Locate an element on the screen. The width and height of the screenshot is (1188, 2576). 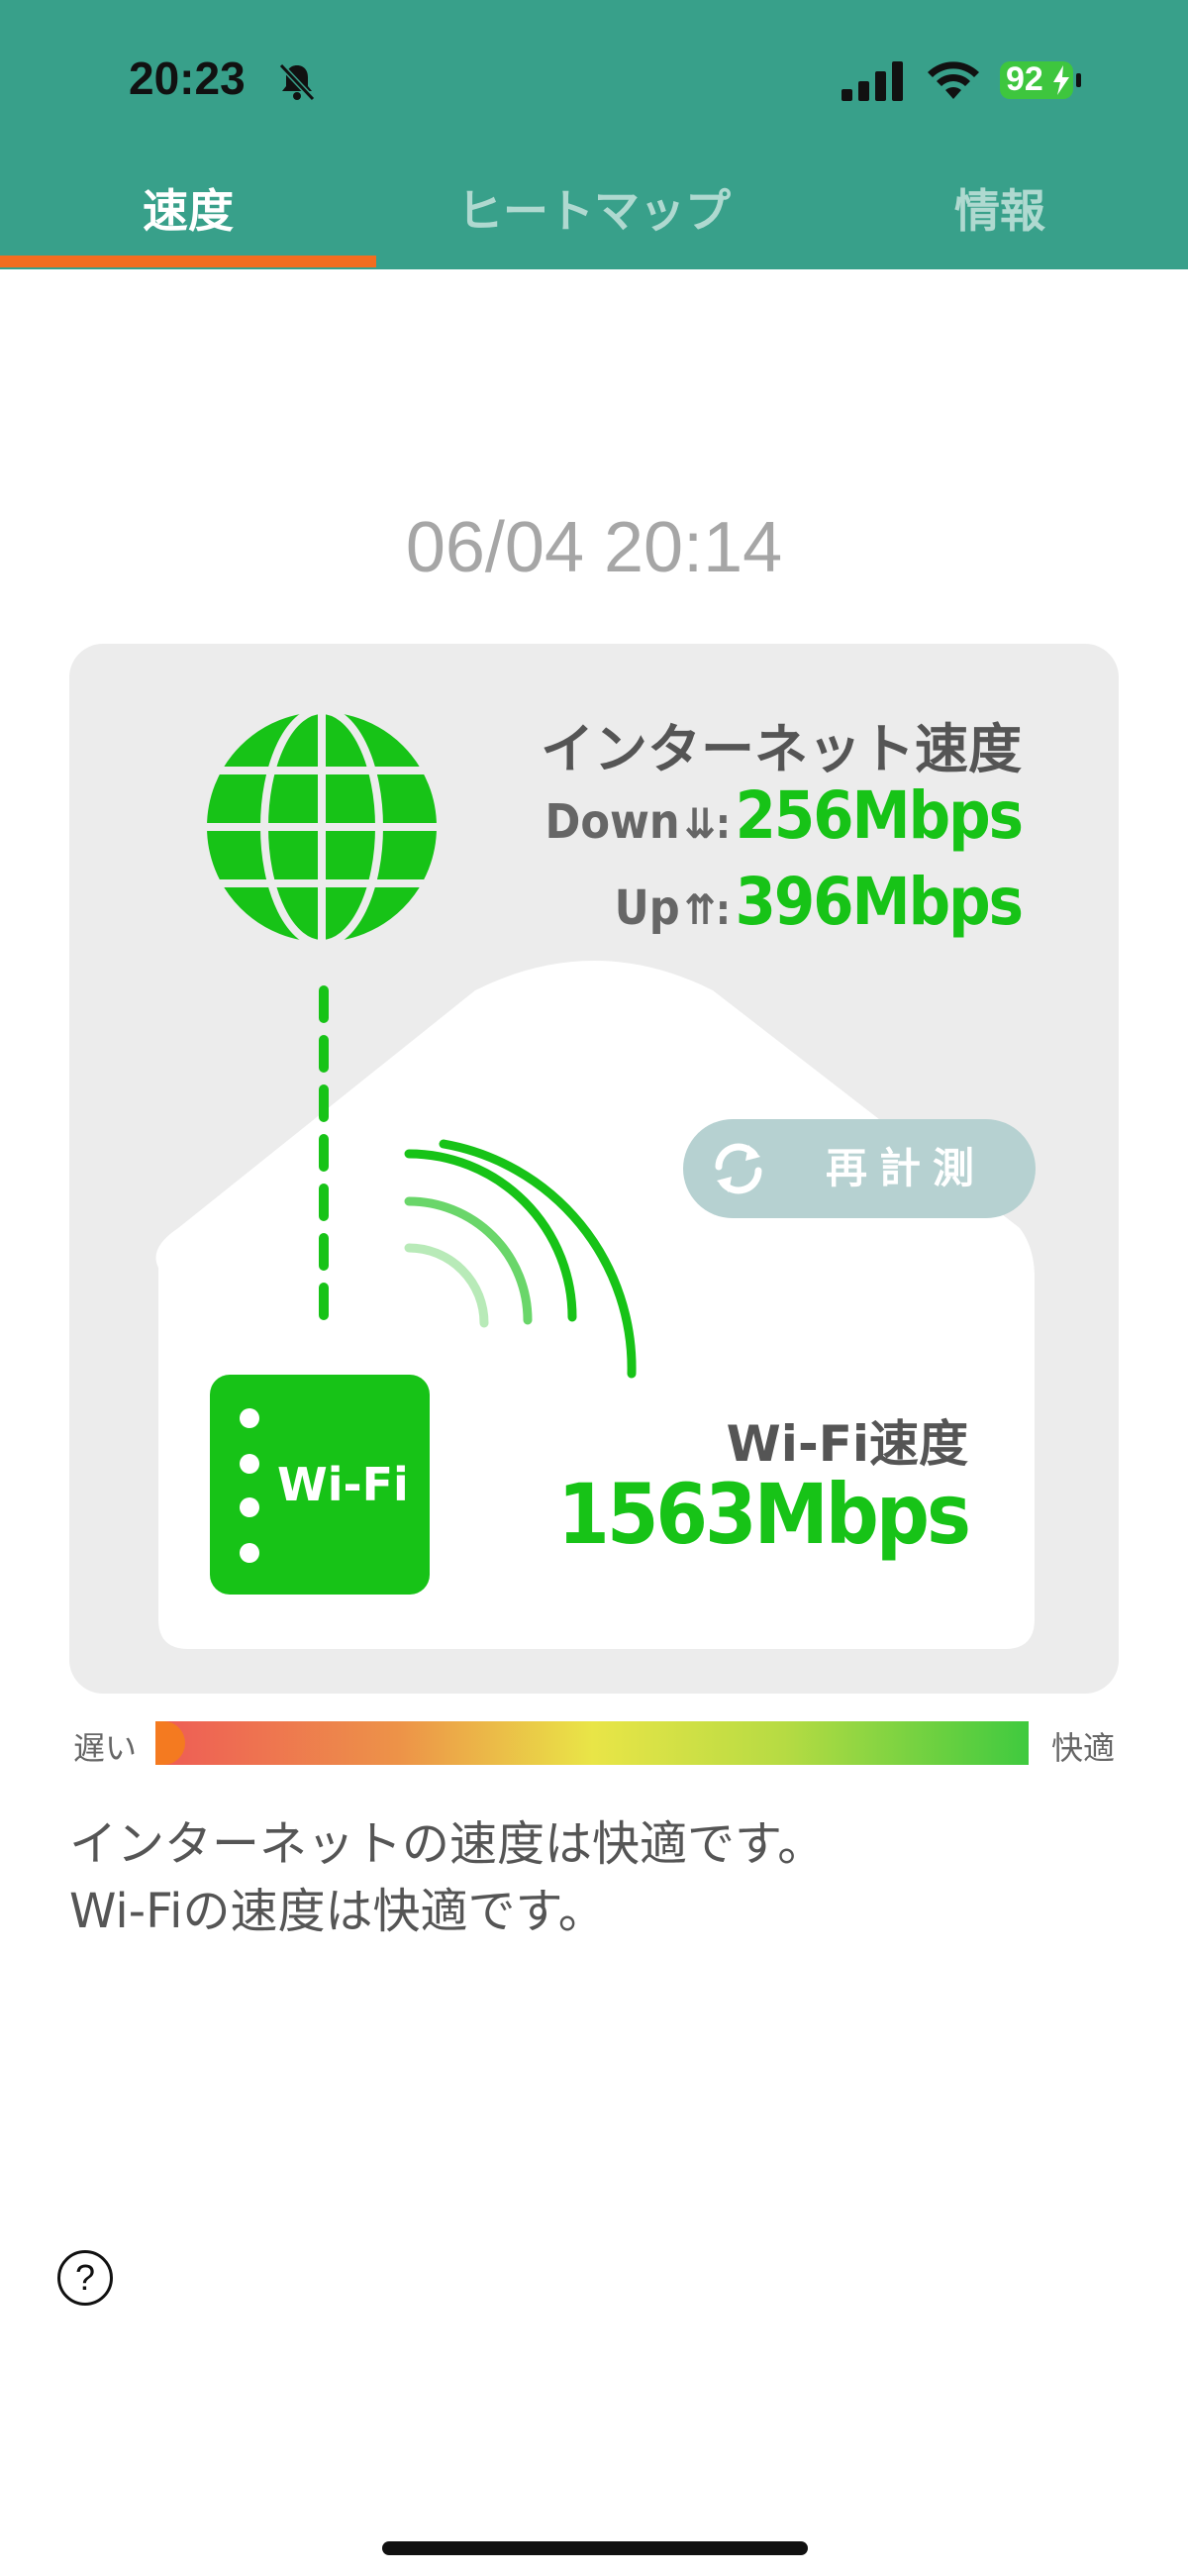
result-message: インターネットの速度は快適です。 Wi-Fiの速度は快適です。 is located at coordinates (594, 1877).